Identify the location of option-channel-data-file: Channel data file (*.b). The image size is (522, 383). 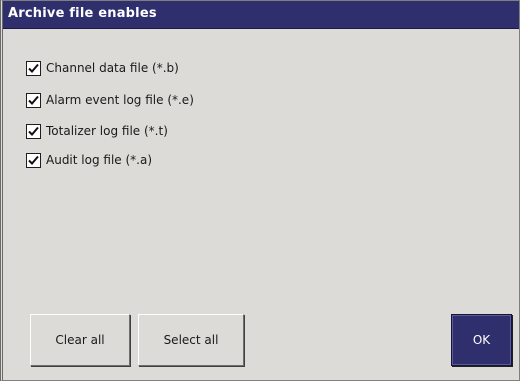
(102, 68).